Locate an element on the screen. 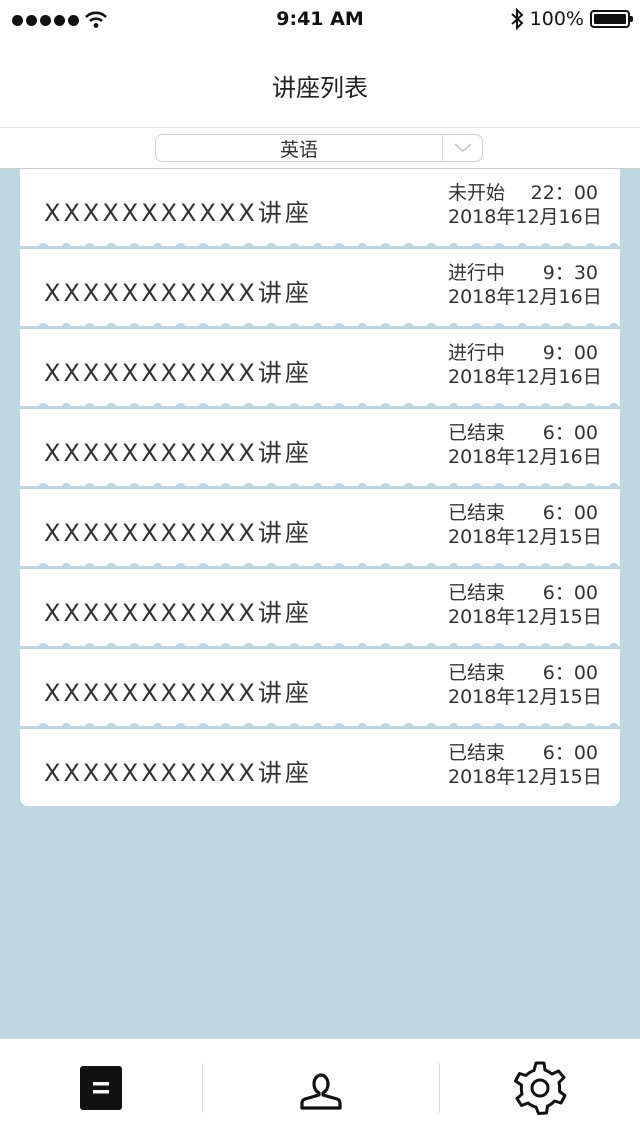  tab-bar is located at coordinates (320, 1087).